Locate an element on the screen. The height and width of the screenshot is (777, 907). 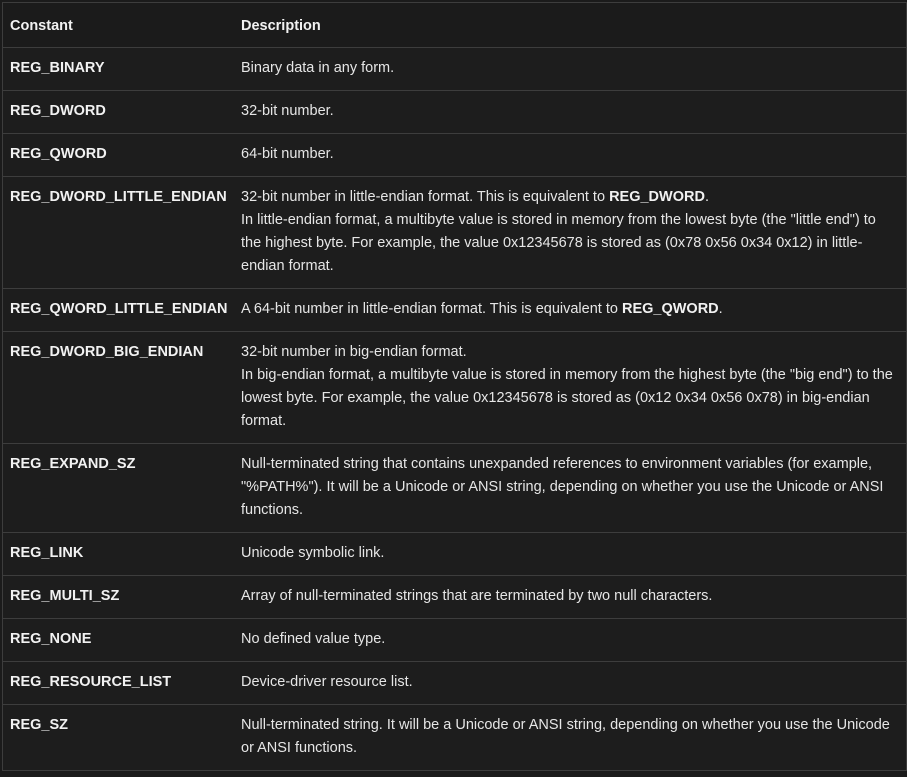
table-row: REG_QWORD 64-bit number. is located at coordinates (454, 155).